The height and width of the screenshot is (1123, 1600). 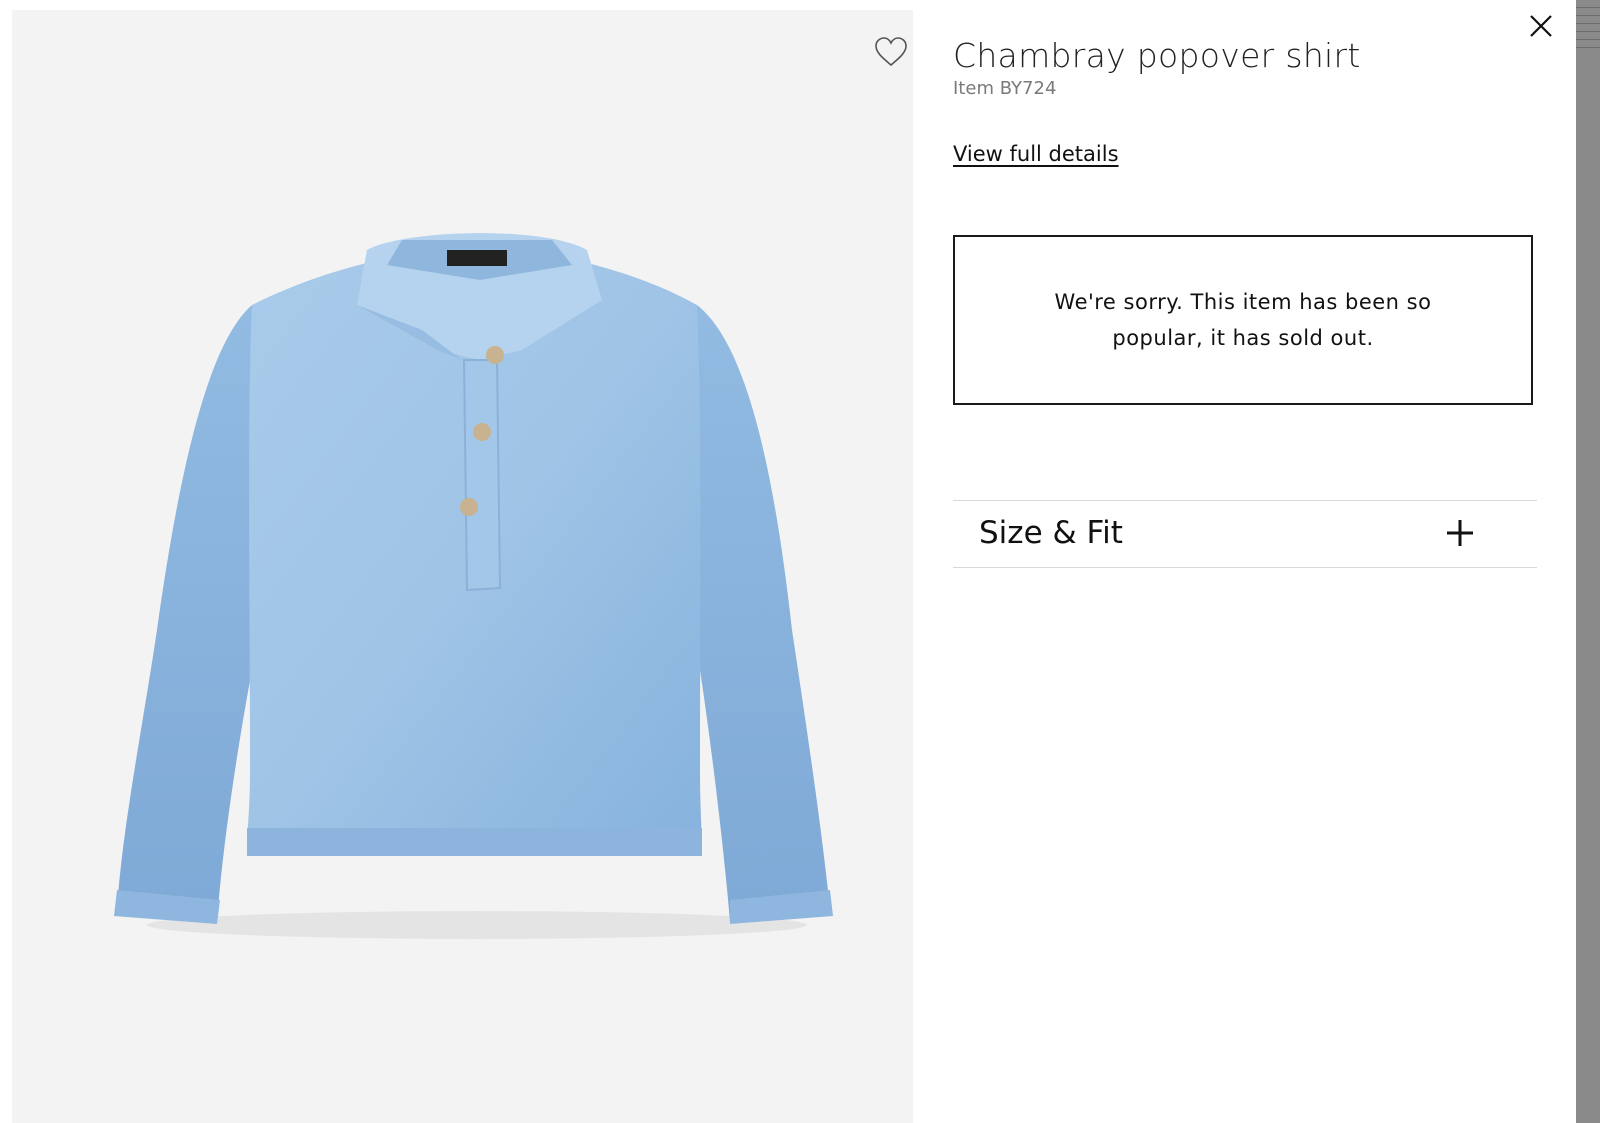 What do you see at coordinates (1245, 534) in the screenshot?
I see `size-fit-accordion: Size & Fit` at bounding box center [1245, 534].